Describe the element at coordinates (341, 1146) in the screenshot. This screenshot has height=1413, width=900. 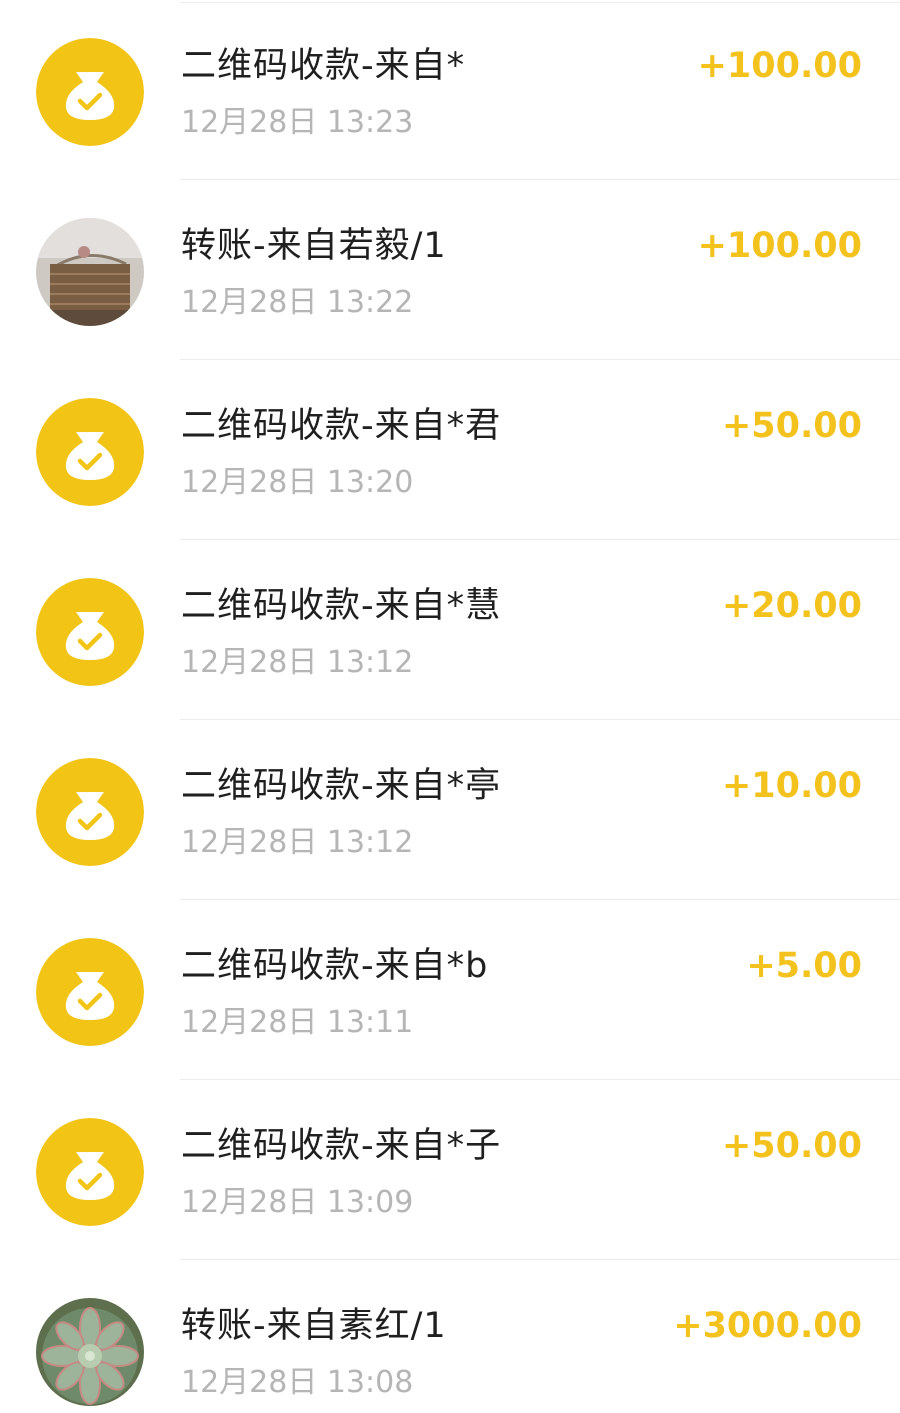
I see `transaction-title: 二维码收款-来自*子` at that location.